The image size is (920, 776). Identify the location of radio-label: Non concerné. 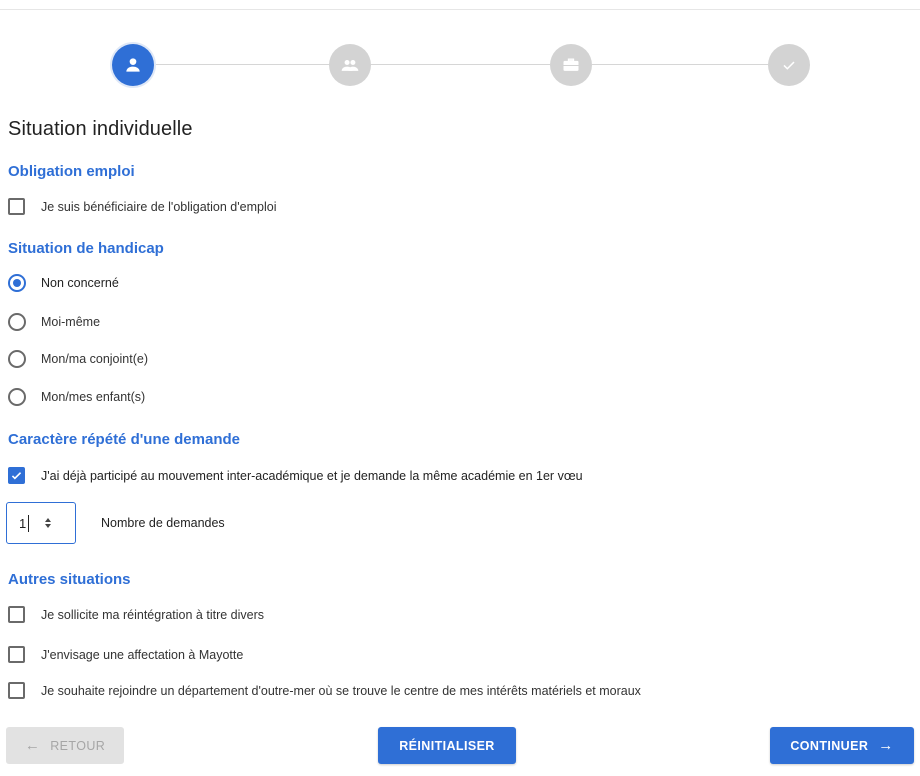
(80, 283).